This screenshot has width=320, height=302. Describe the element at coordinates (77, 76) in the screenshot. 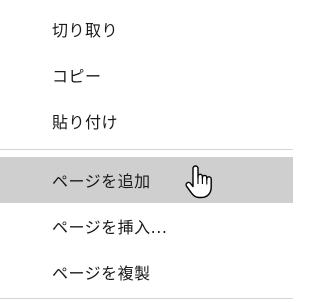

I see `menu-item-label: コピー` at that location.